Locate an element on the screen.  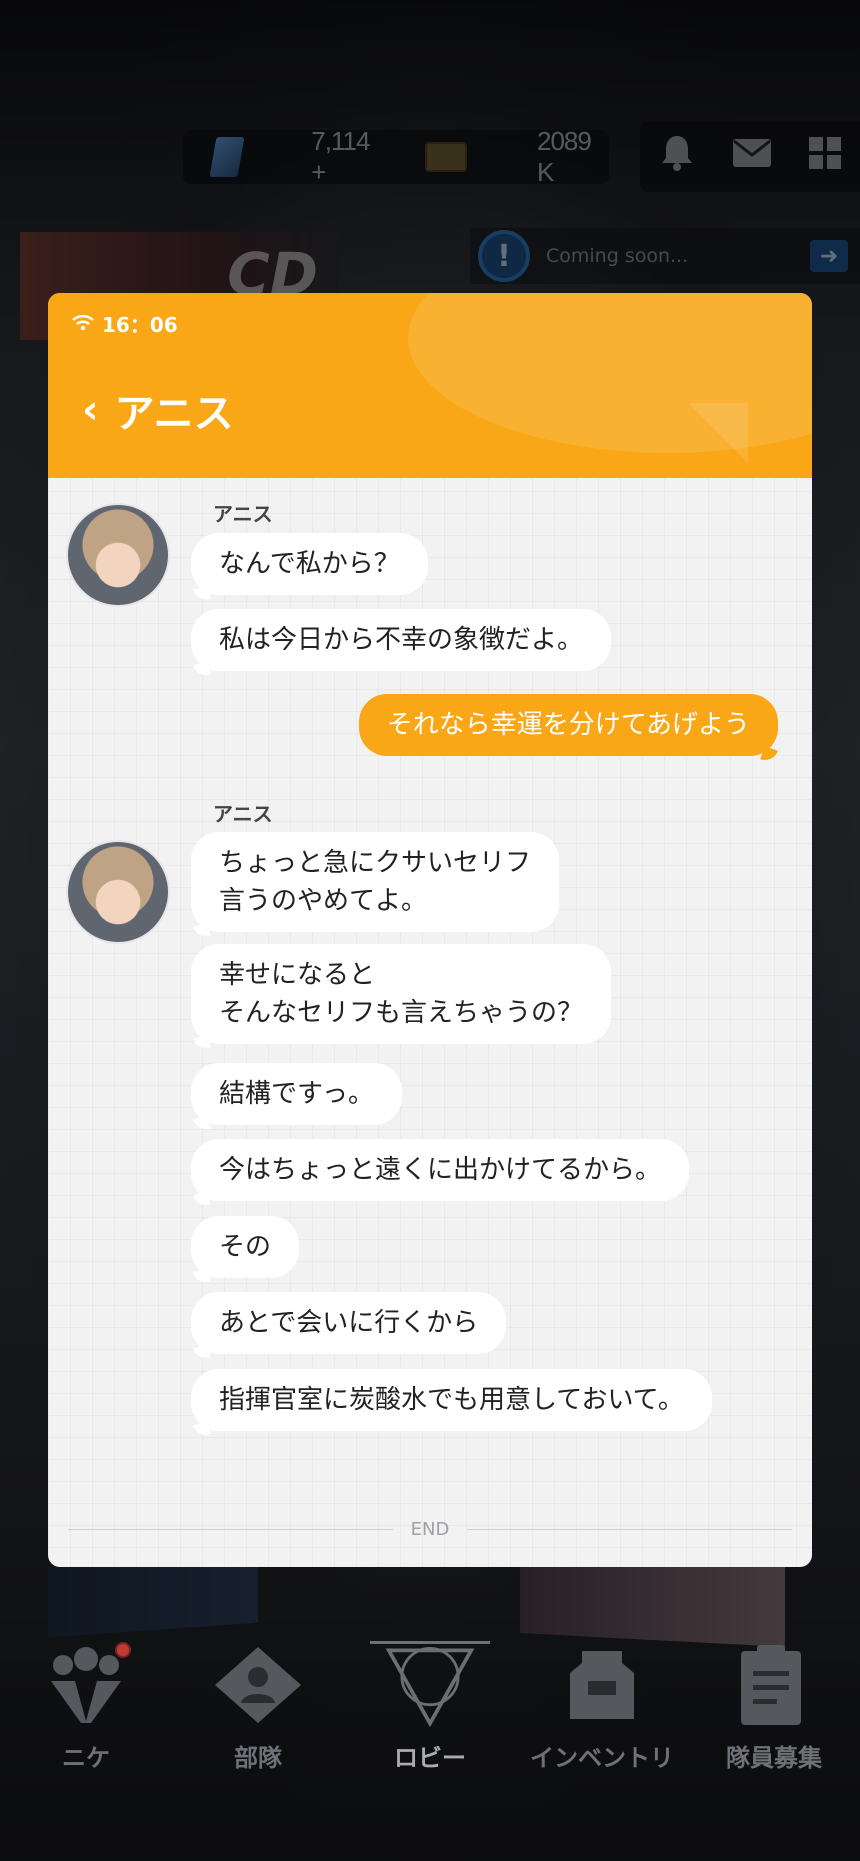
nav-item-recruit: 隊員募集 is located at coordinates (774, 1706).